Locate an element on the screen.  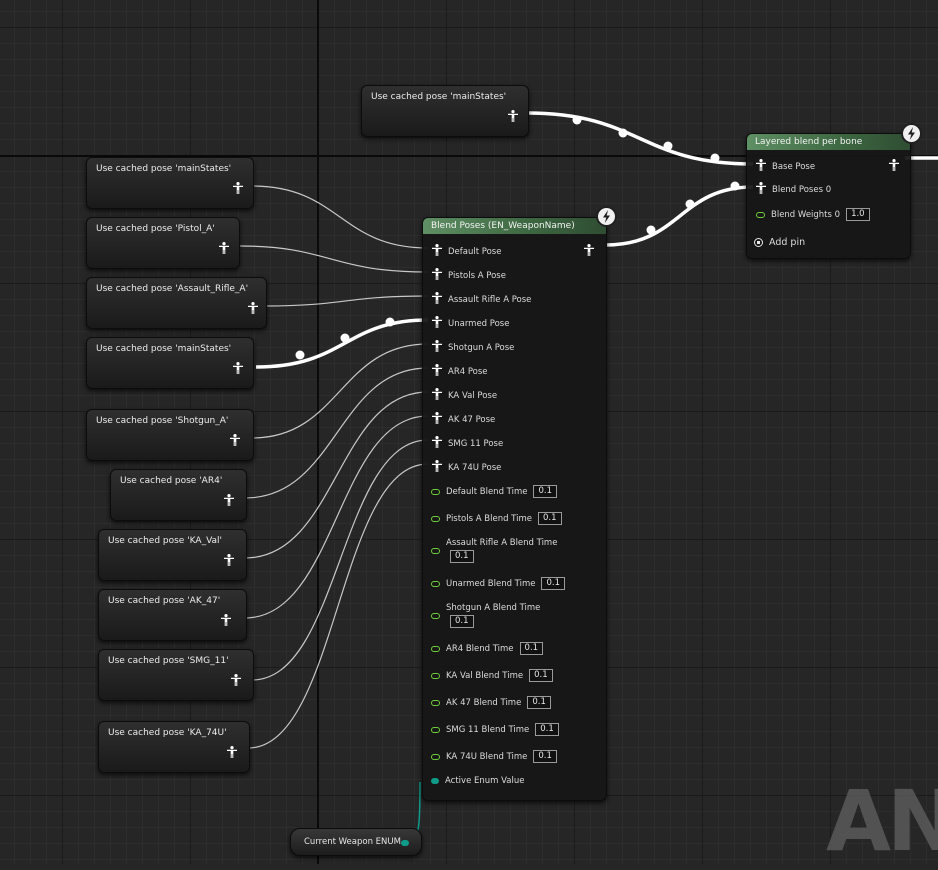
cached-pose-node: Use cached pose 'KA_74U' is located at coordinates (174, 747).